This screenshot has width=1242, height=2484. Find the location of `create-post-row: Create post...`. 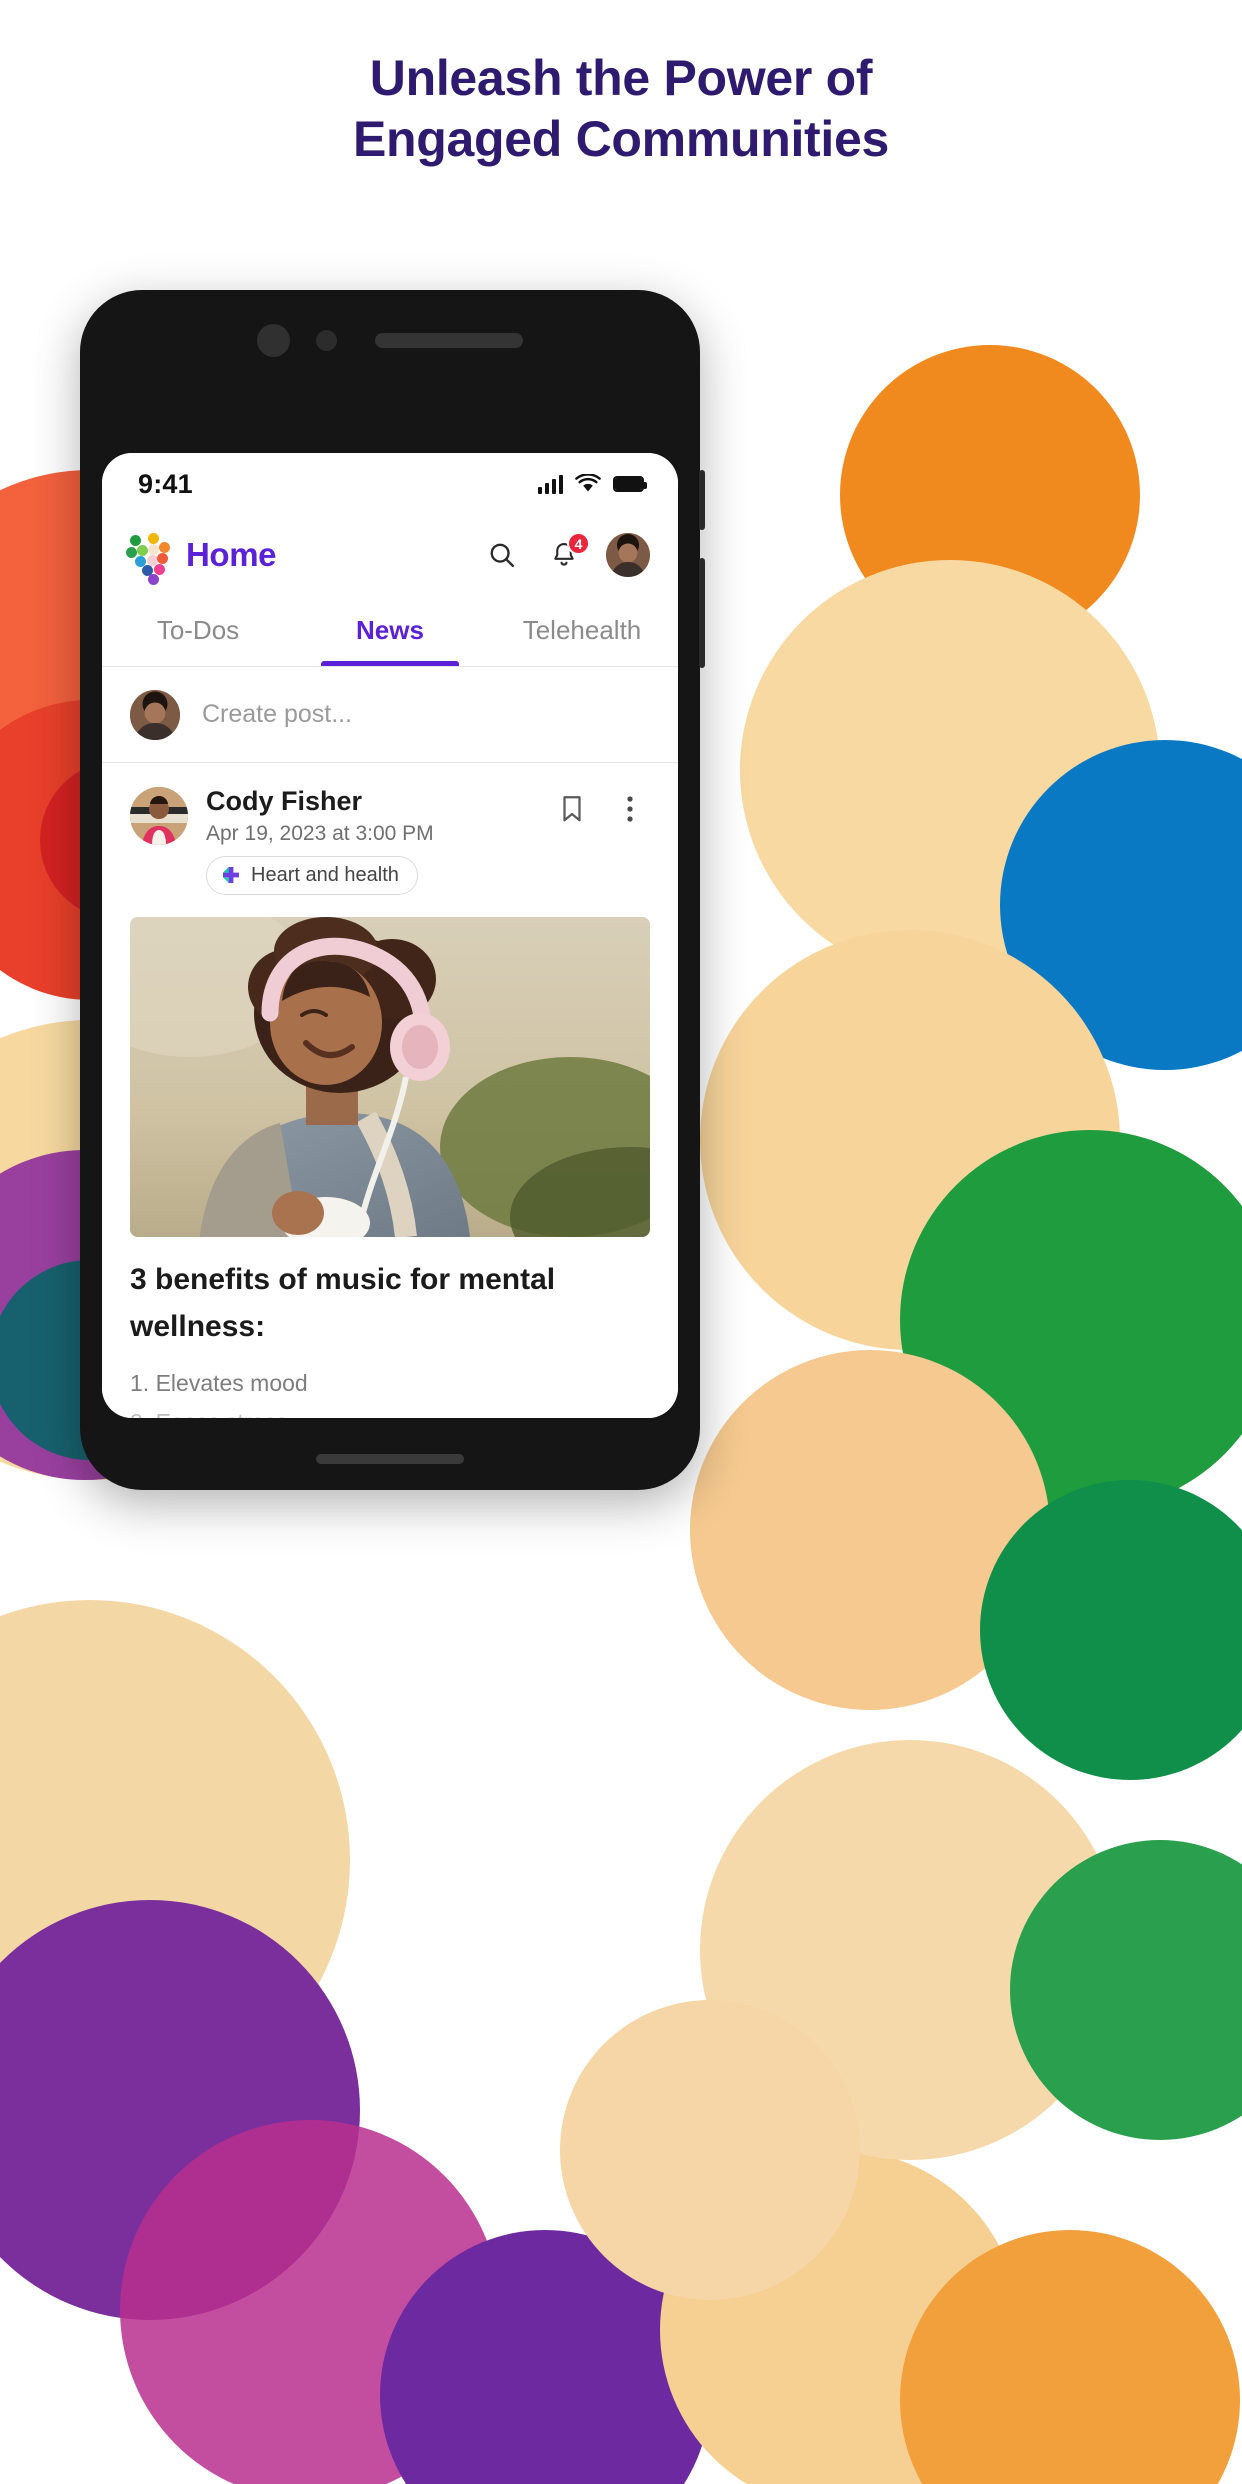

create-post-row: Create post... is located at coordinates (390, 715).